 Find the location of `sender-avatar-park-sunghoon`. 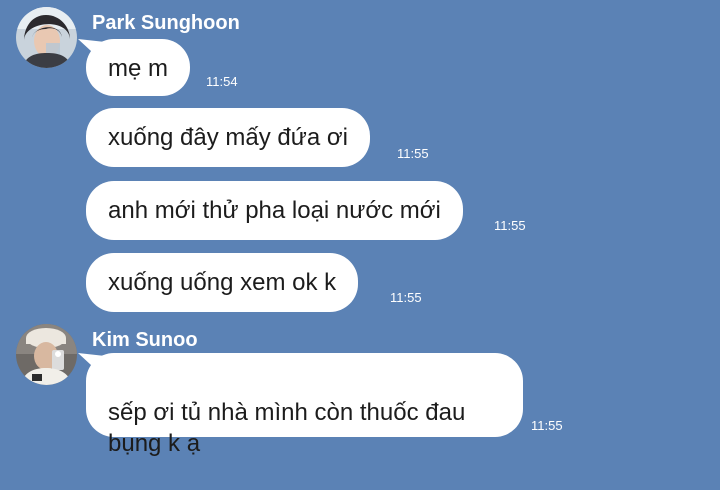

sender-avatar-park-sunghoon is located at coordinates (46, 37).